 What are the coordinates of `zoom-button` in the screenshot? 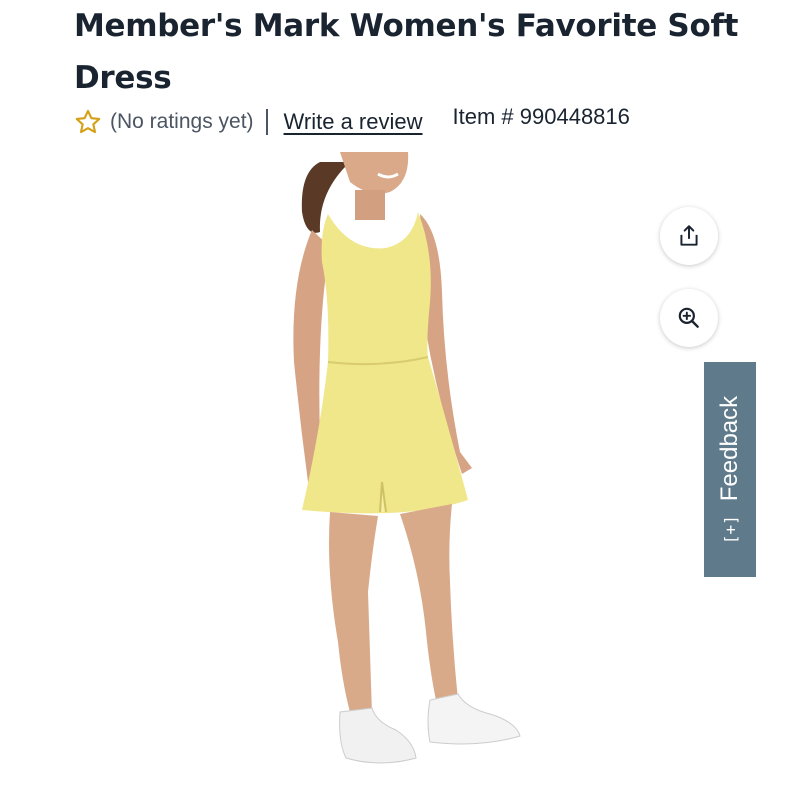 It's located at (689, 318).